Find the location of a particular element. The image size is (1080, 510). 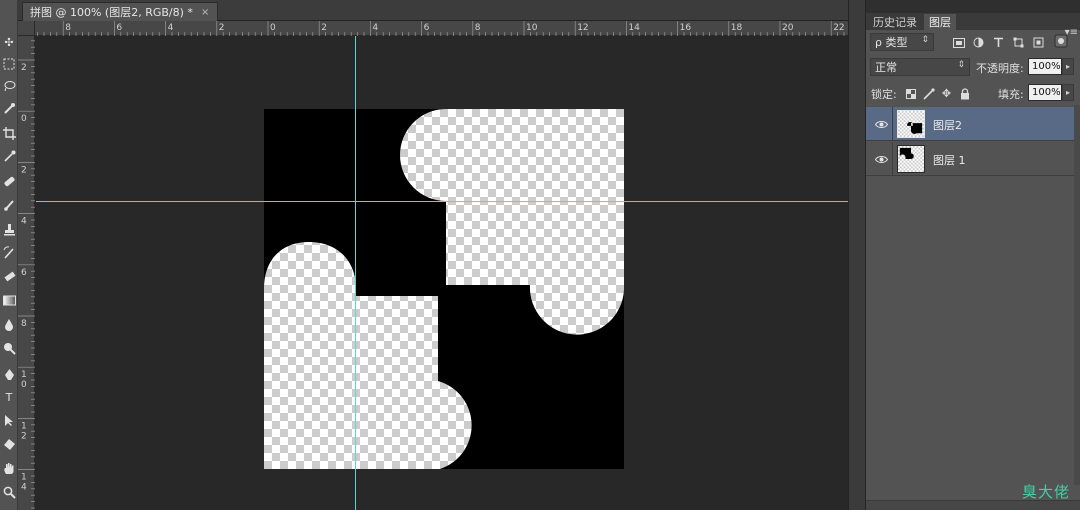

shape-tool-icon is located at coordinates (9, 444).